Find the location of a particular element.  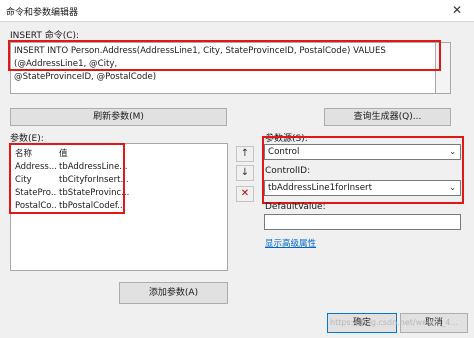

highlight-source is located at coordinates (363, 170).